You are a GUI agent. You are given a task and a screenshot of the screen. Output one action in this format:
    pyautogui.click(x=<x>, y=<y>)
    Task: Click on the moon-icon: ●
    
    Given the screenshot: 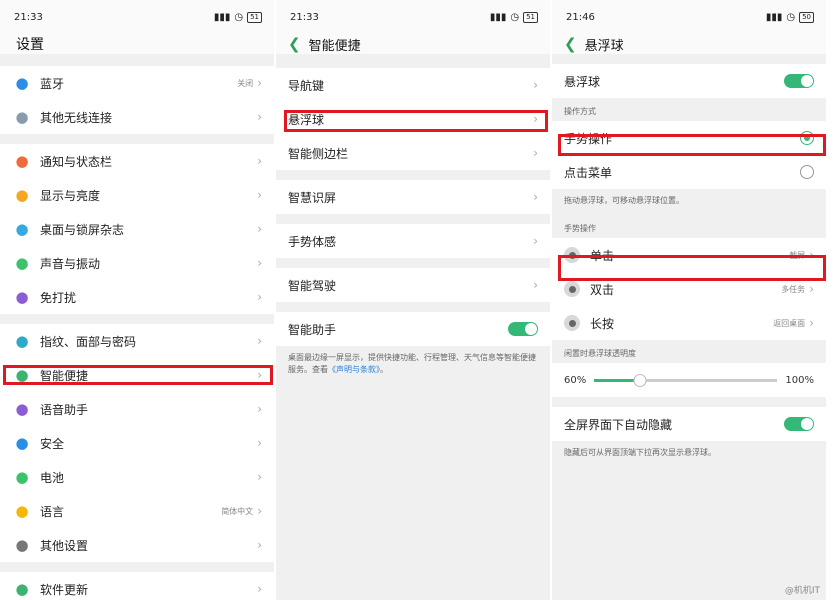 What is the action you would take?
    pyautogui.click(x=22, y=297)
    